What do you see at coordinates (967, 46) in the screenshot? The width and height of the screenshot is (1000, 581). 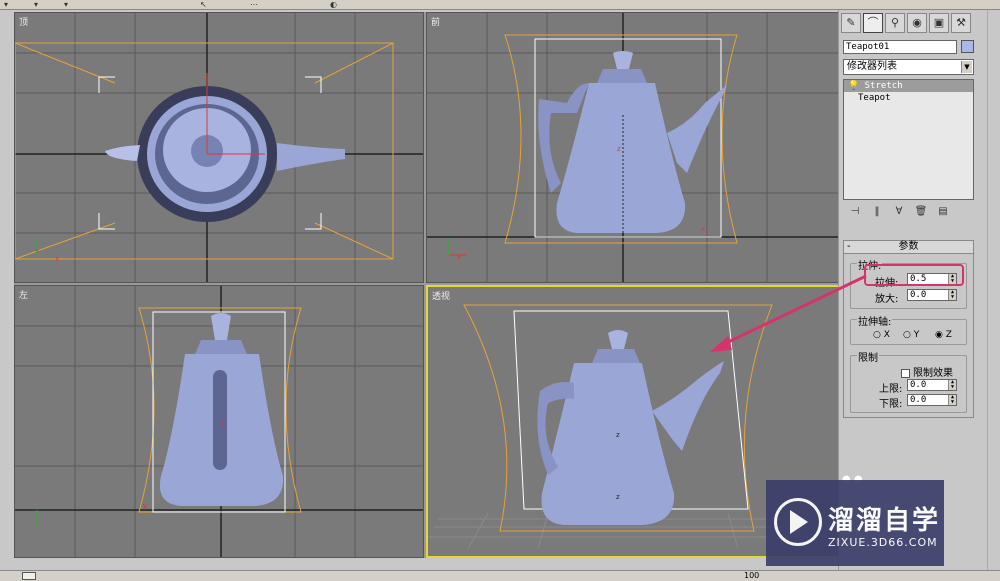 I see `object-color-swatch` at bounding box center [967, 46].